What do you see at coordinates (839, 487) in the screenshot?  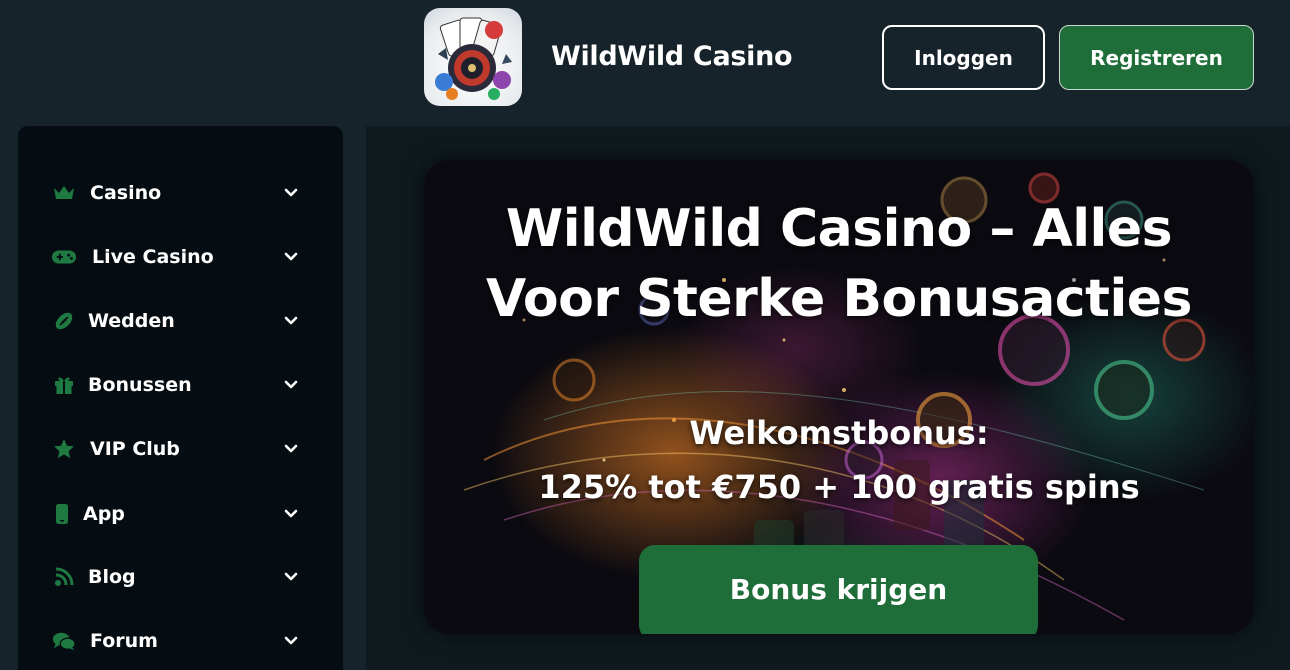 I see `bonus-offer: 125% tot €750 + 100 gratis spins` at bounding box center [839, 487].